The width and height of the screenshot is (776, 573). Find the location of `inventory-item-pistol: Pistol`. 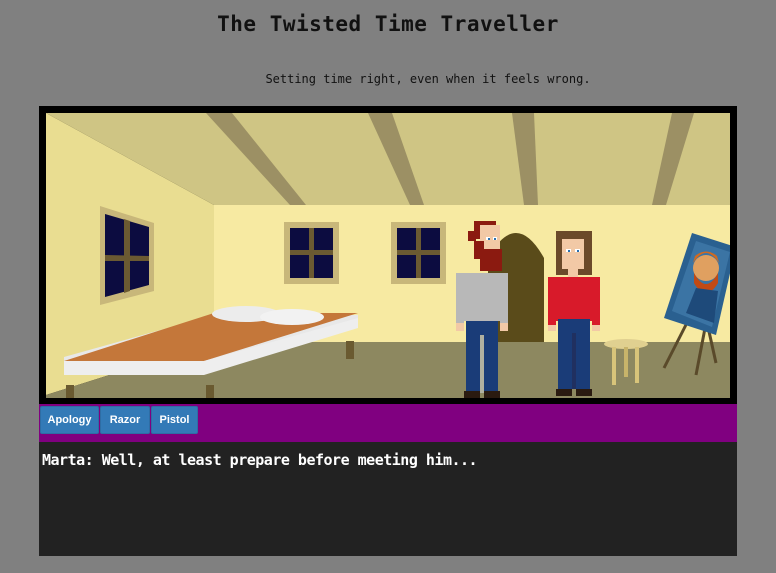

inventory-item-pistol: Pistol is located at coordinates (174, 420).